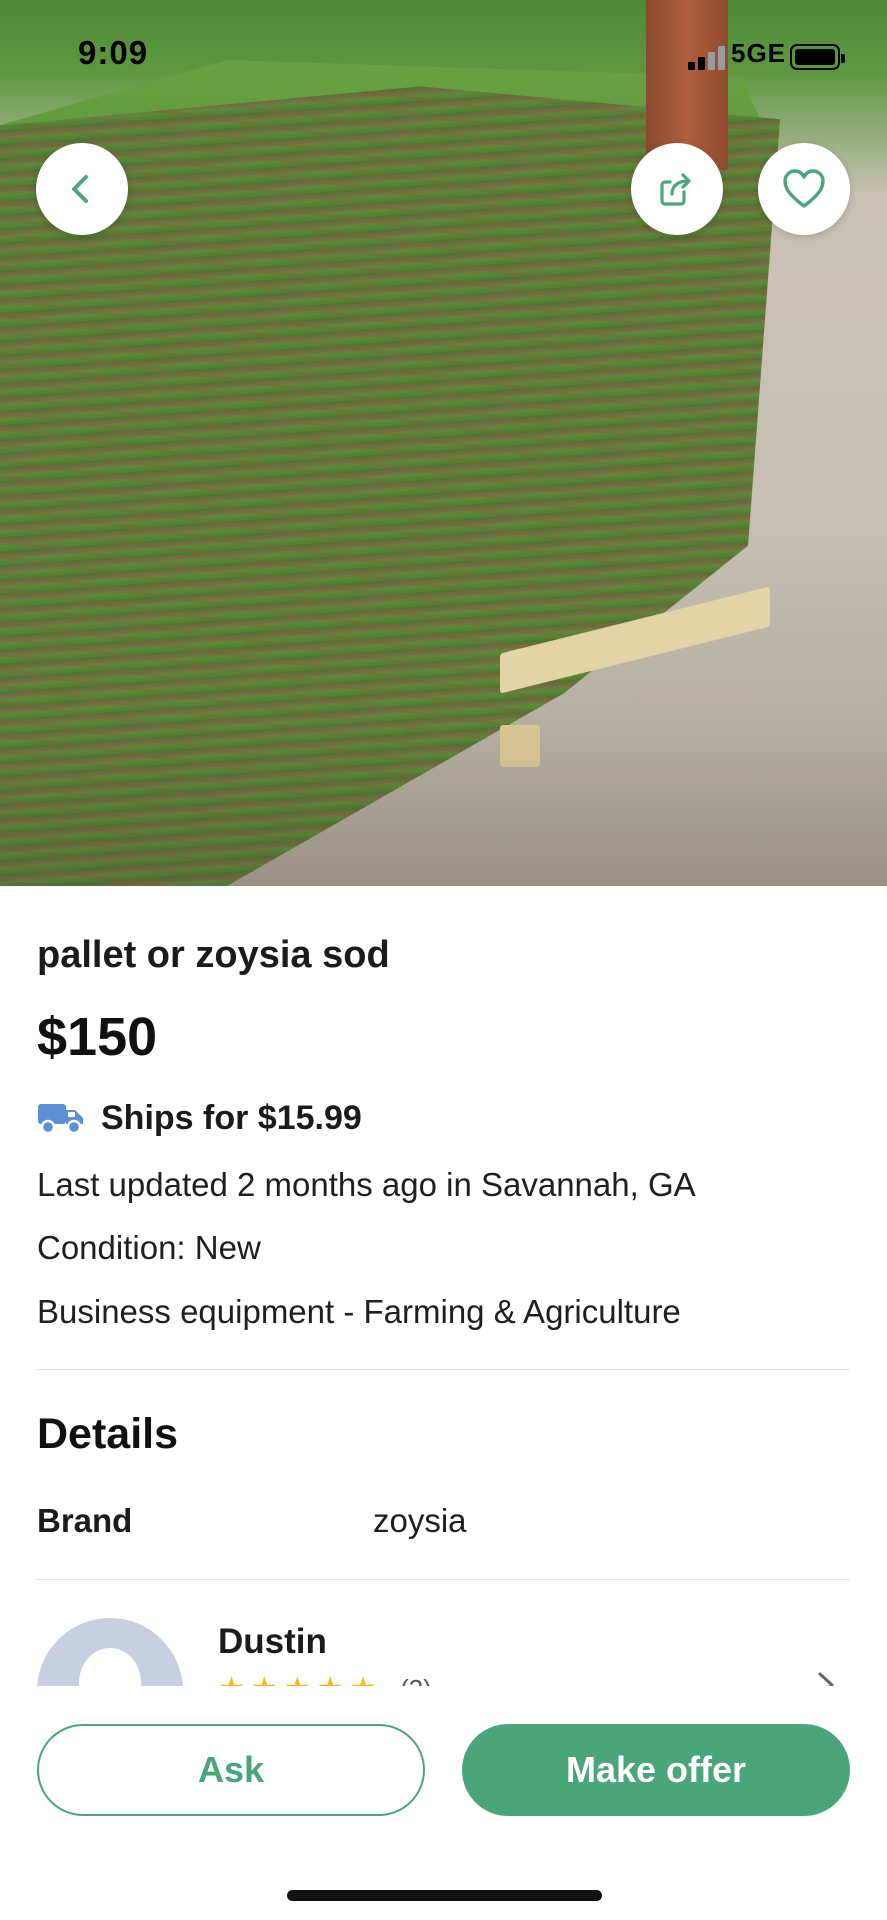 The width and height of the screenshot is (887, 1920). Describe the element at coordinates (97, 1037) in the screenshot. I see `listing-price: $150` at that location.